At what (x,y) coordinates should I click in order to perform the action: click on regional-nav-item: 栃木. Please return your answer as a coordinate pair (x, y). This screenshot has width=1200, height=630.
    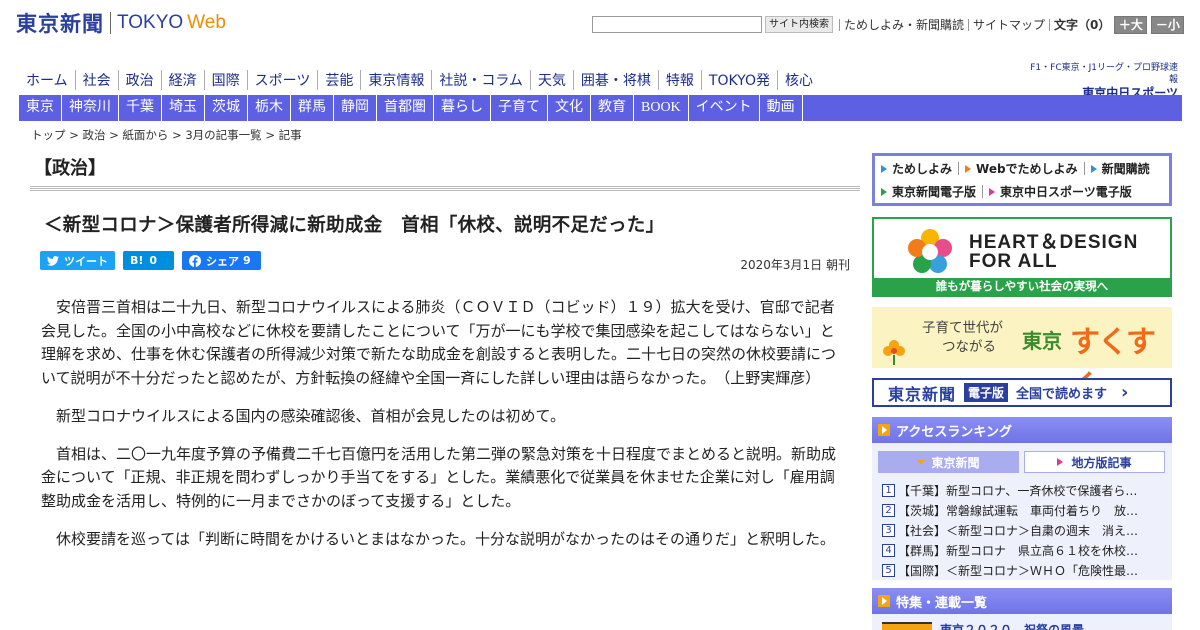
    Looking at the image, I should click on (269, 108).